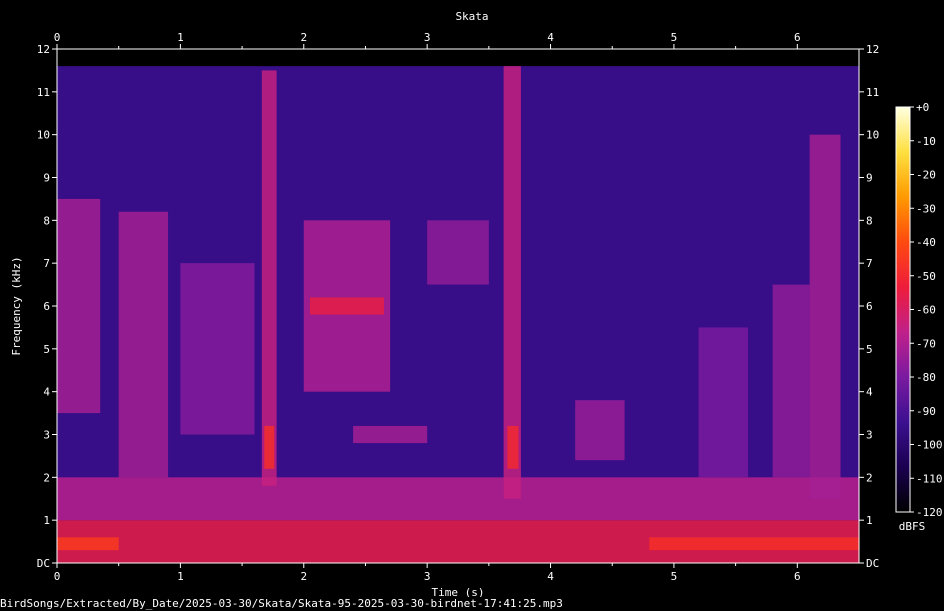 This screenshot has width=944, height=611. Describe the element at coordinates (458, 58) in the screenshot. I see `spectrogram-empty-band` at that location.